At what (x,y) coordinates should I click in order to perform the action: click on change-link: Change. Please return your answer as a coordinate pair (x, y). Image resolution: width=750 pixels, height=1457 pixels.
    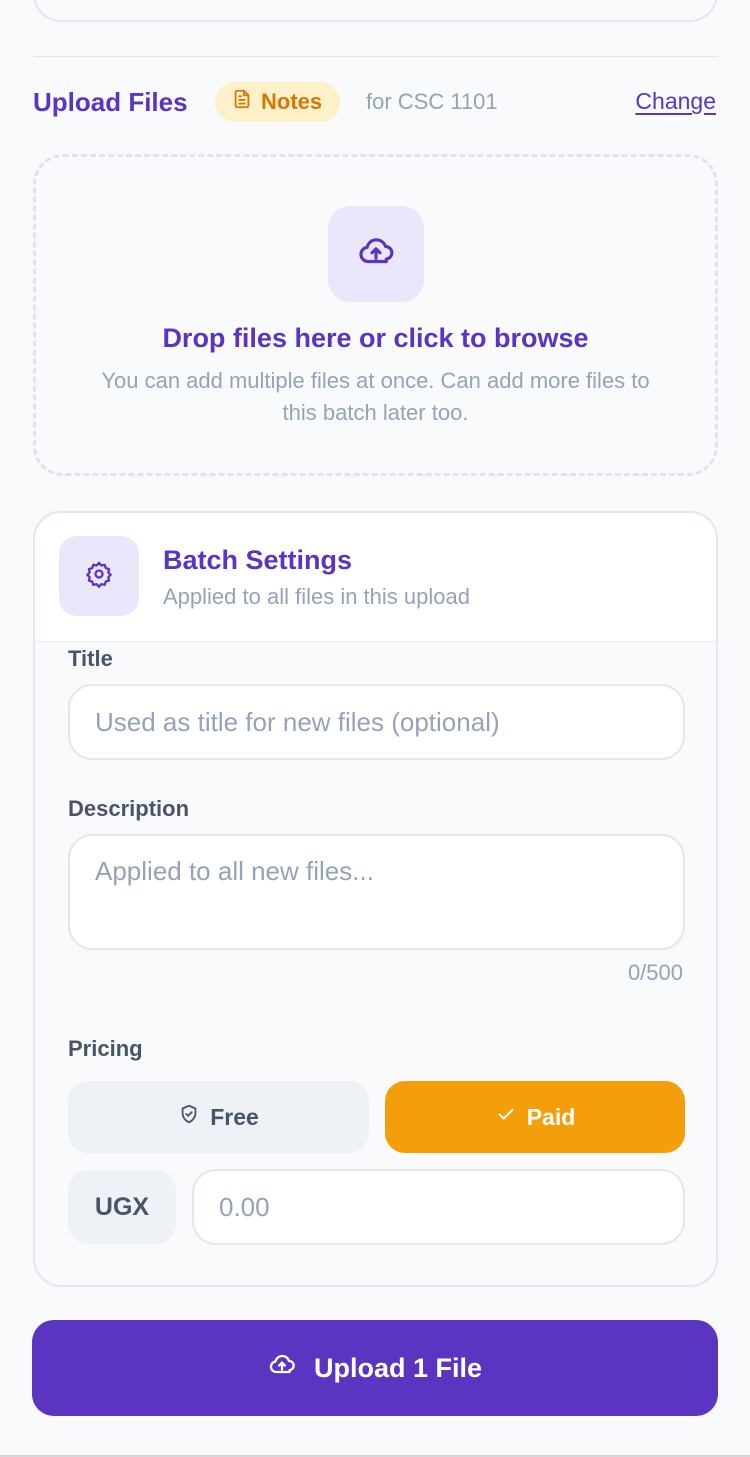
    Looking at the image, I should click on (675, 101).